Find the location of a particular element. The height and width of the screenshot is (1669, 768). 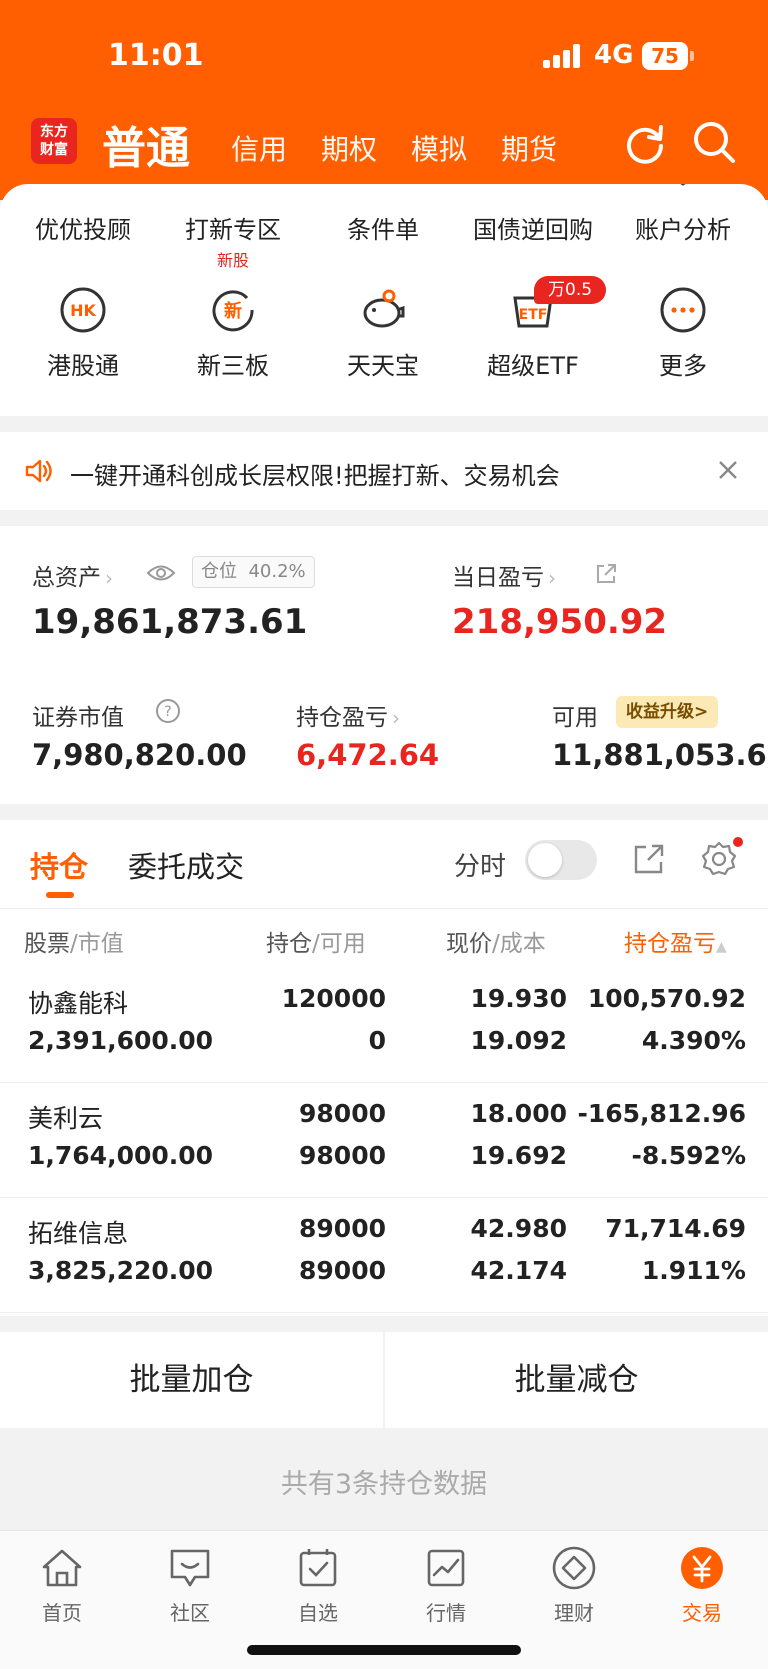

external-link-icon is located at coordinates (606, 574).